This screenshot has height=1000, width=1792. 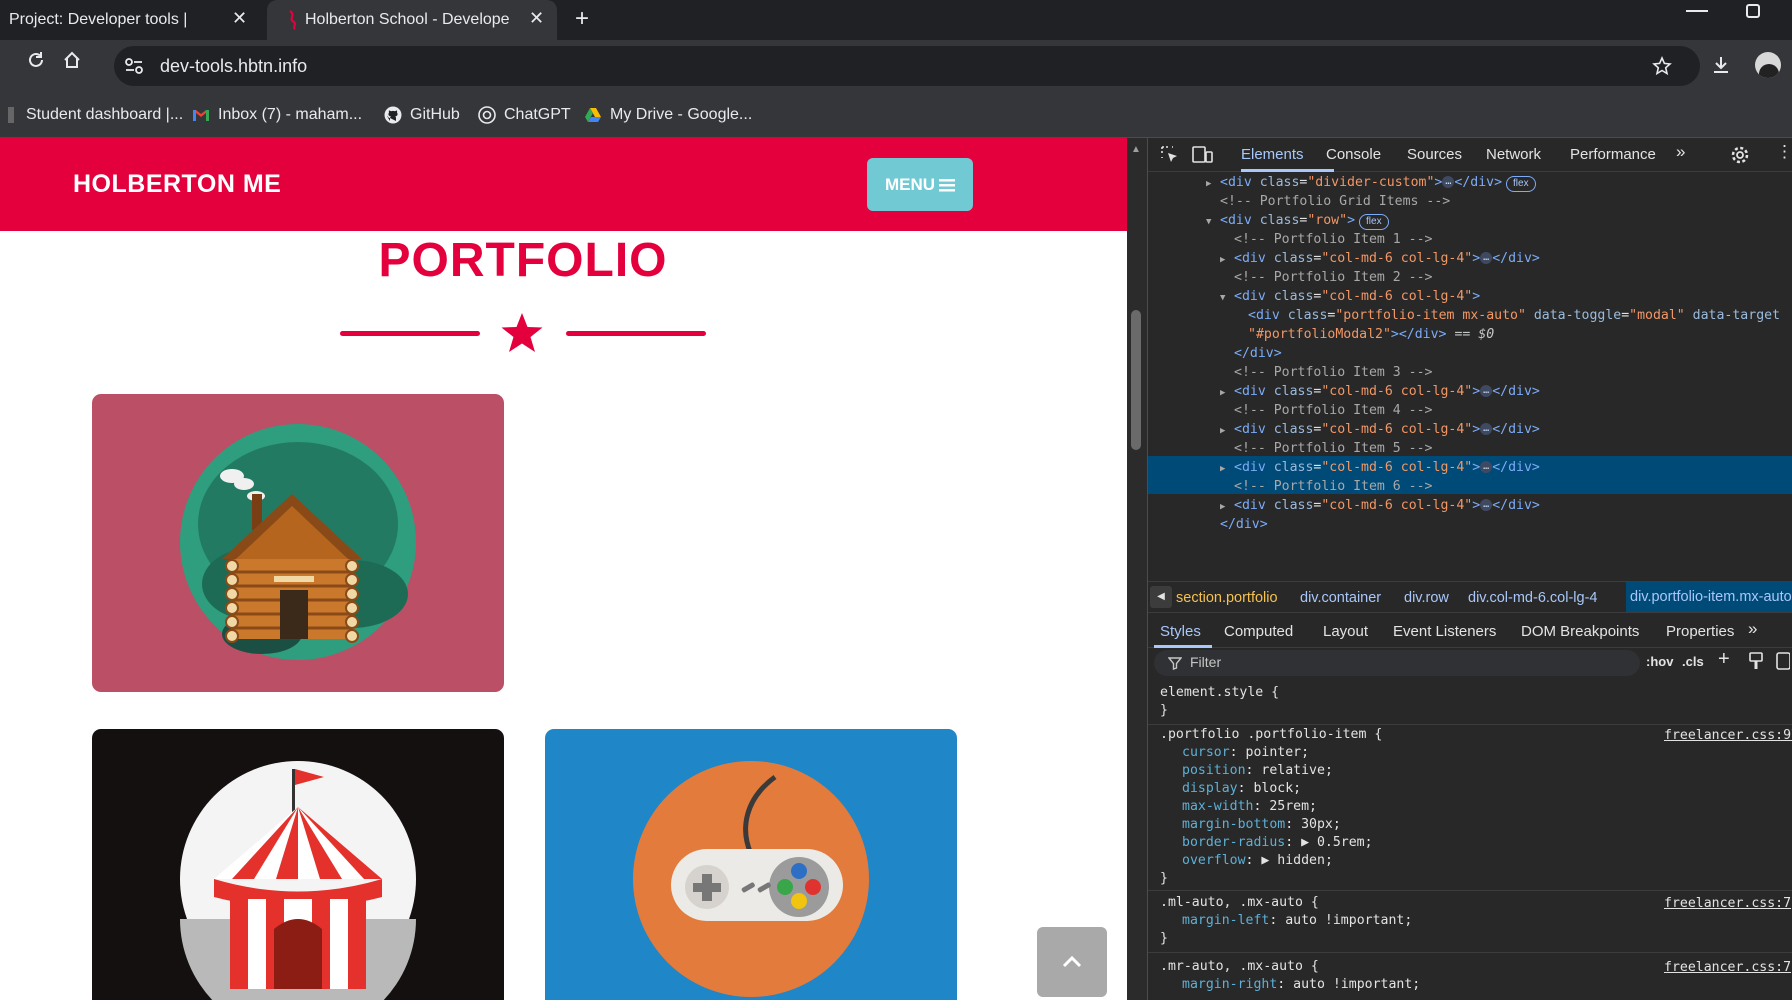 I want to click on inspect-element-icon, so click(x=1170, y=155).